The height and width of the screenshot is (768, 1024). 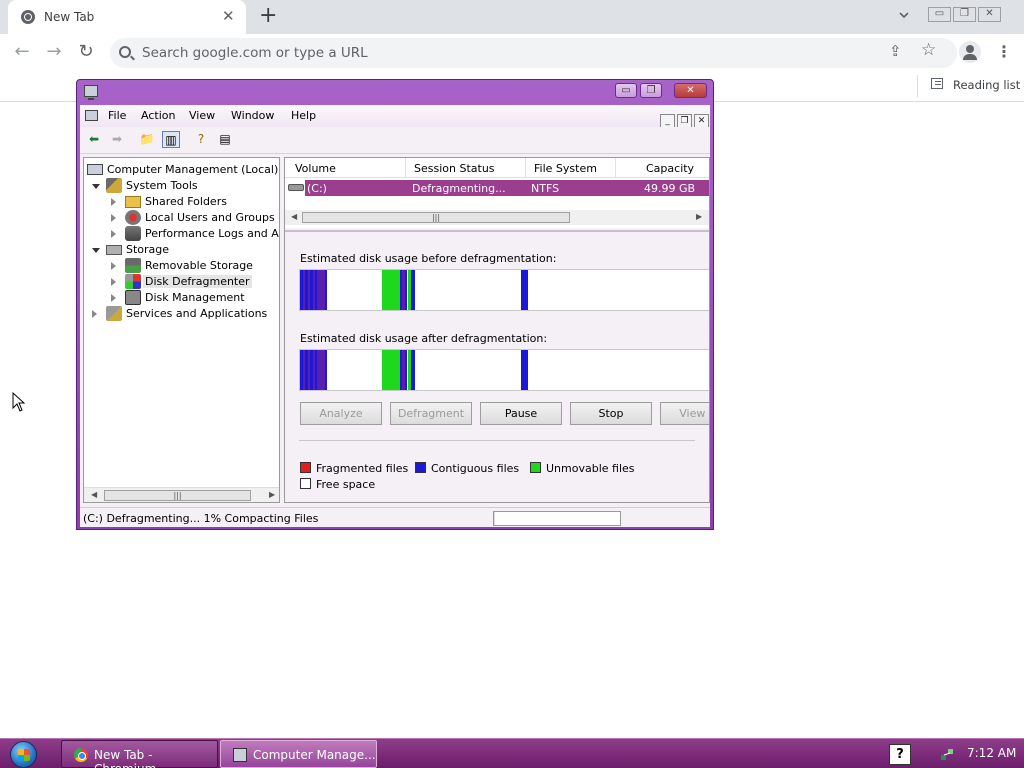 I want to click on tree-item-label: Shared Folders, so click(x=186, y=201).